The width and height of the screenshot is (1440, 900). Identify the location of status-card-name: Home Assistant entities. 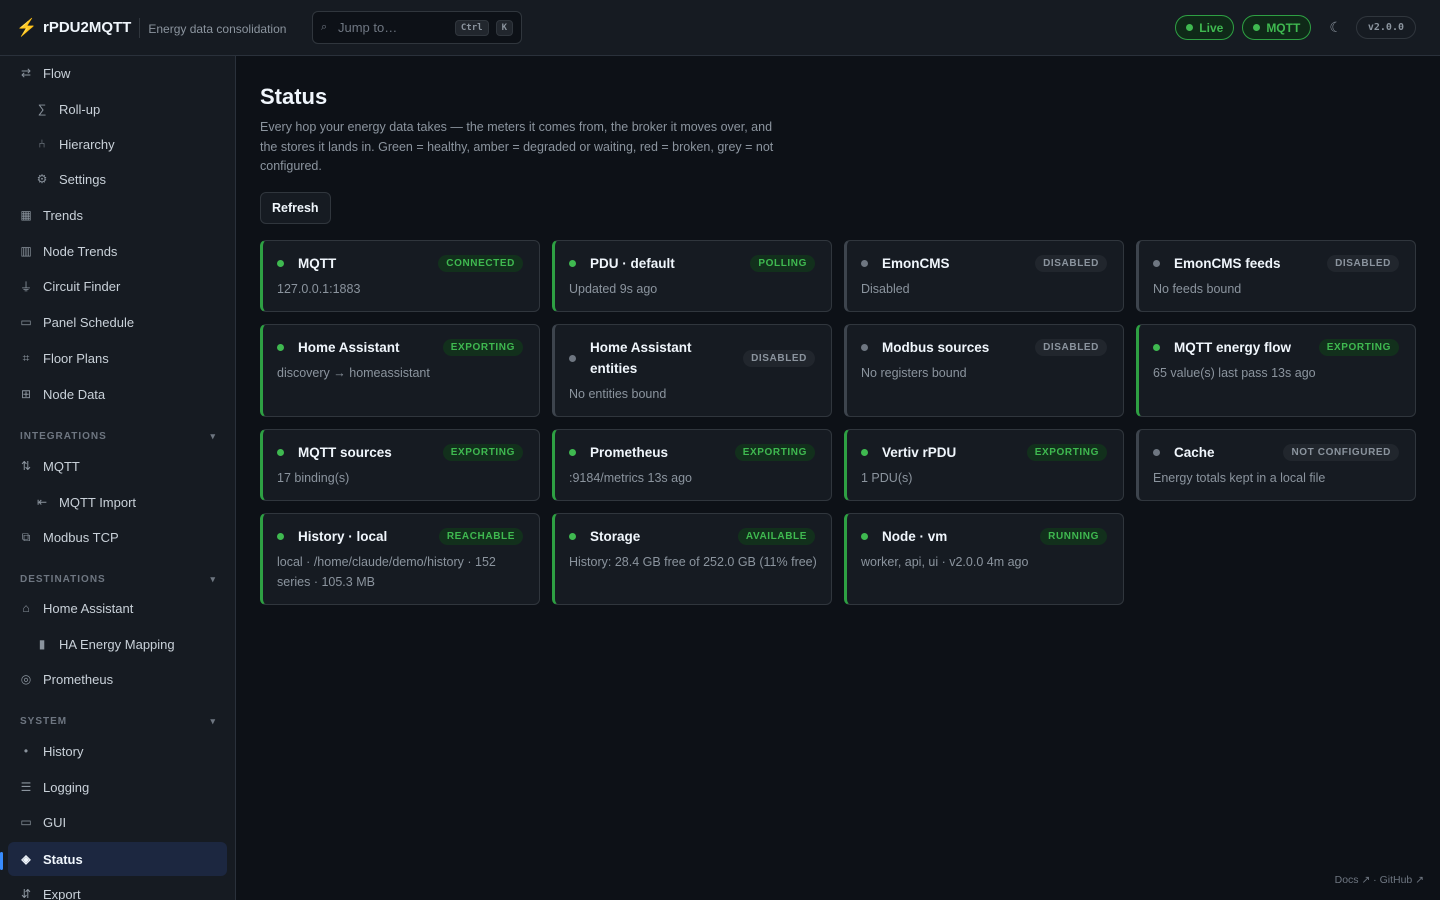
(641, 358).